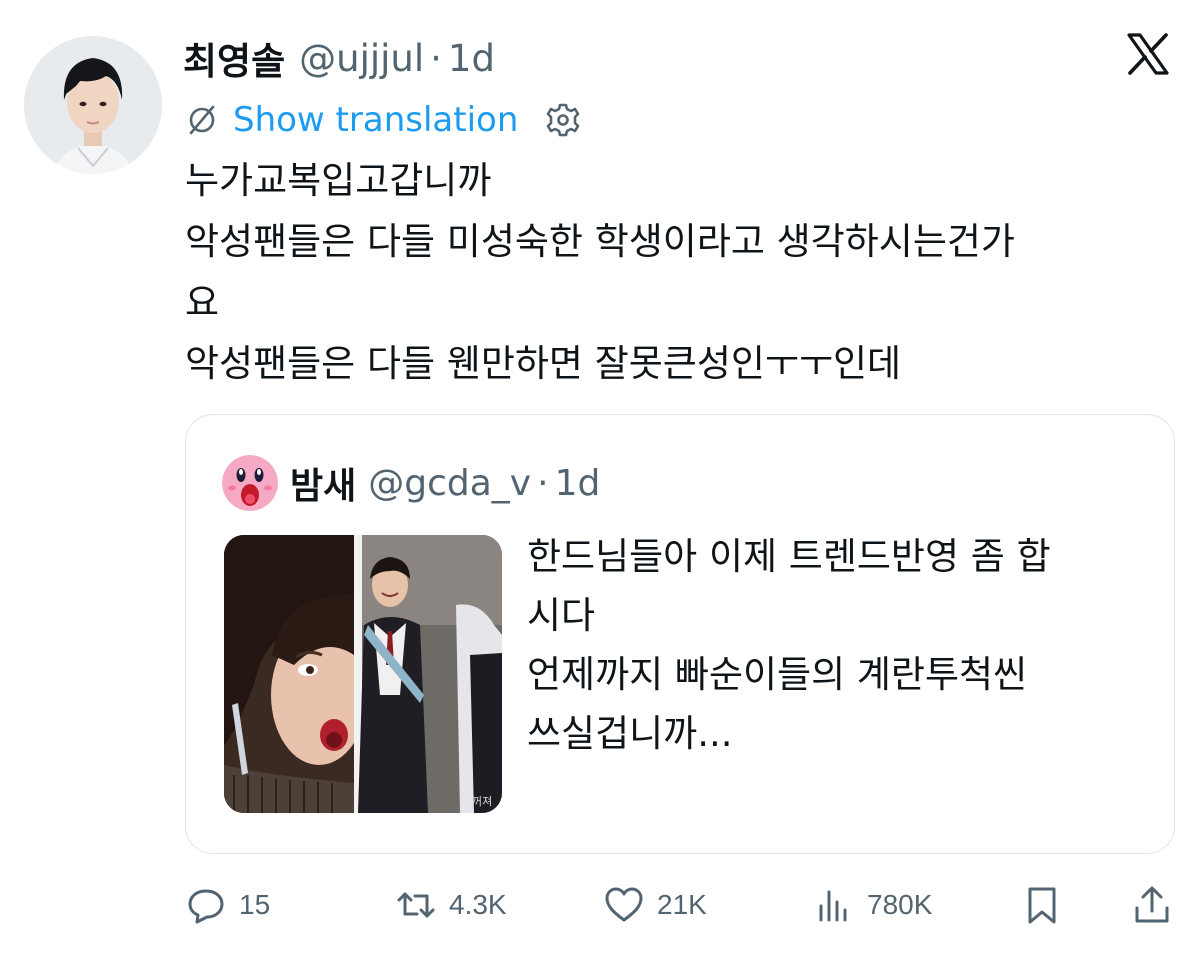  I want to click on bookmark-icon, so click(1042, 905).